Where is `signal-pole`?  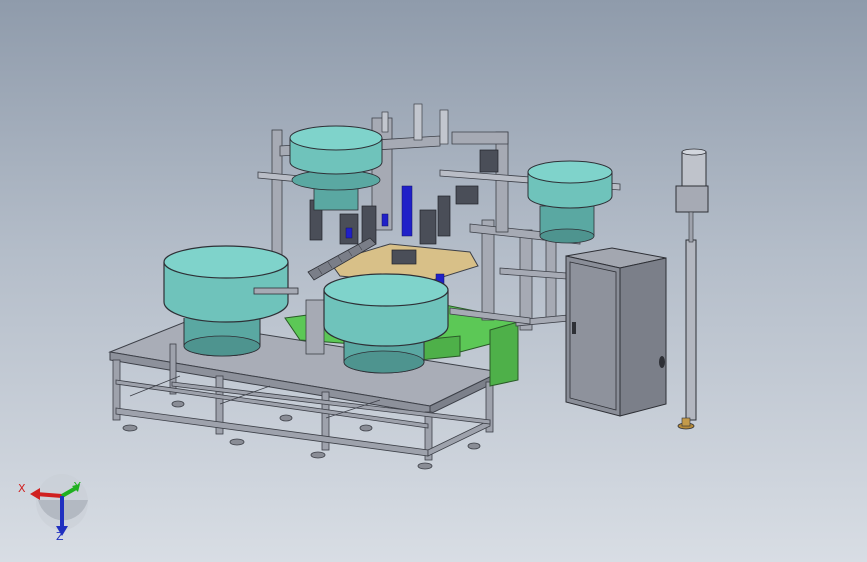 signal-pole is located at coordinates (692, 289).